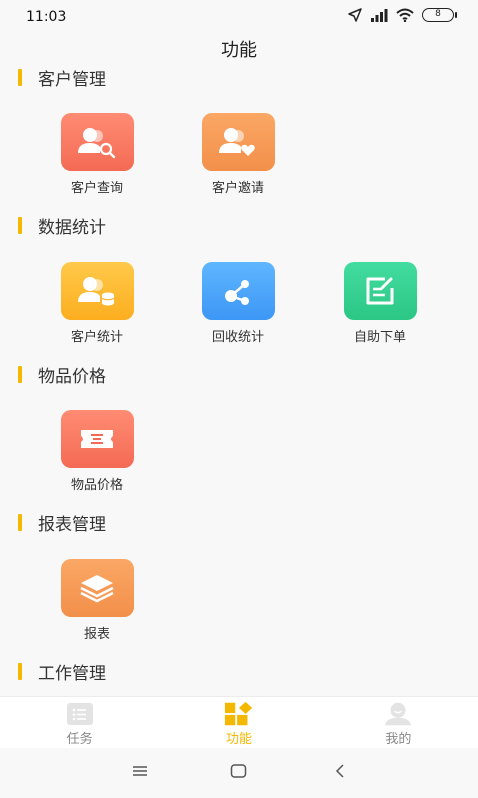  I want to click on tile-label: 客户邀请, so click(237, 188).